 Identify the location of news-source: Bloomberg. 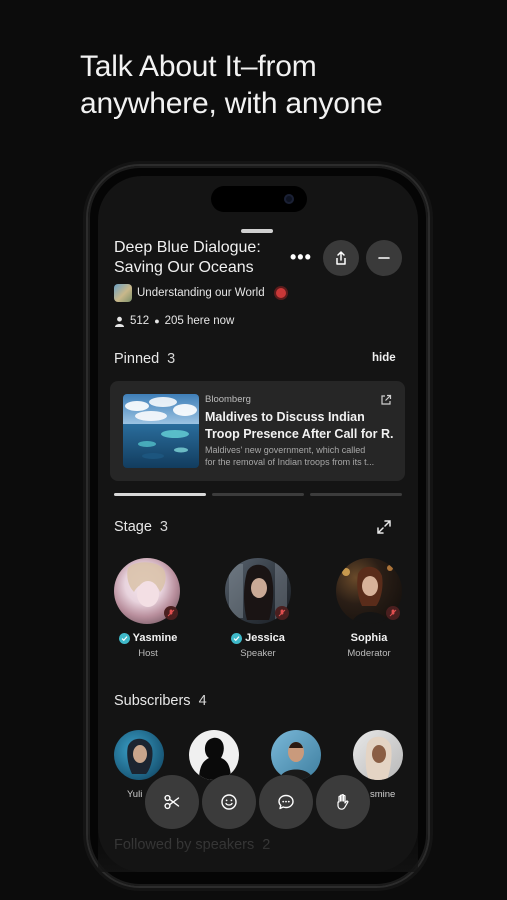
(228, 399).